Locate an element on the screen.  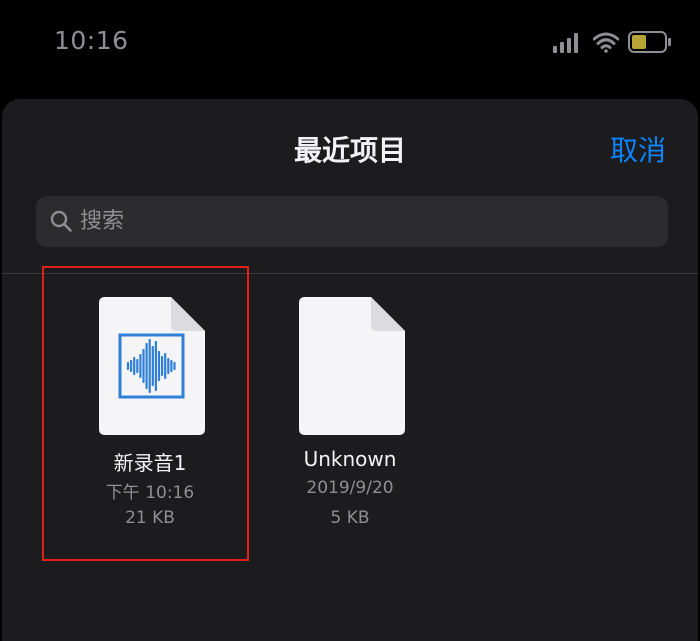
file-item-recording: 新录音1 下午 10:16 21 KB is located at coordinates (150, 417).